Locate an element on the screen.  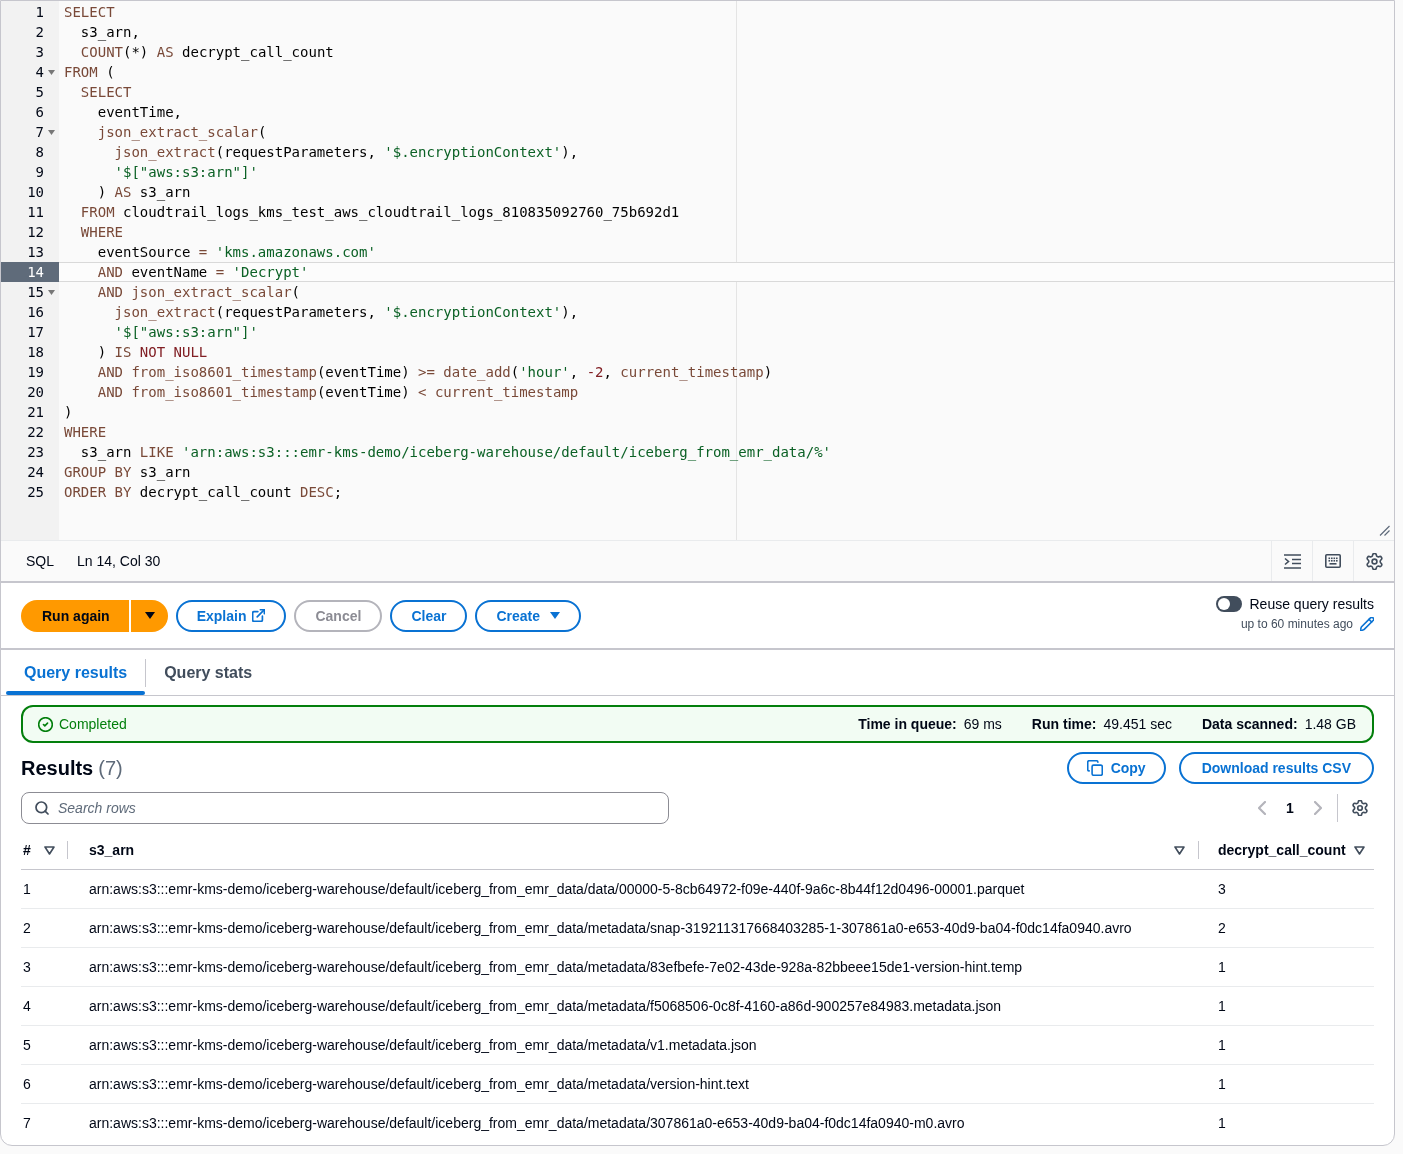
tab: Query results is located at coordinates (76, 672).